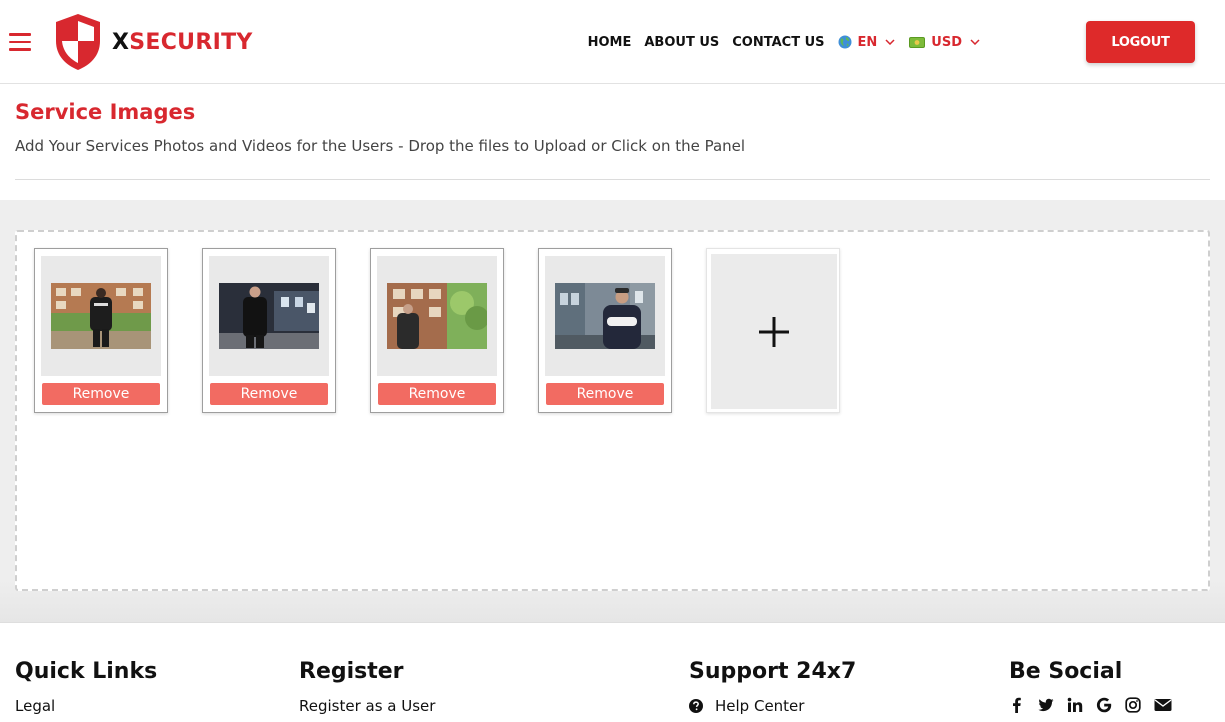 Image resolution: width=1225 pixels, height=722 pixels. Describe the element at coordinates (1163, 705) in the screenshot. I see `email-icon` at that location.